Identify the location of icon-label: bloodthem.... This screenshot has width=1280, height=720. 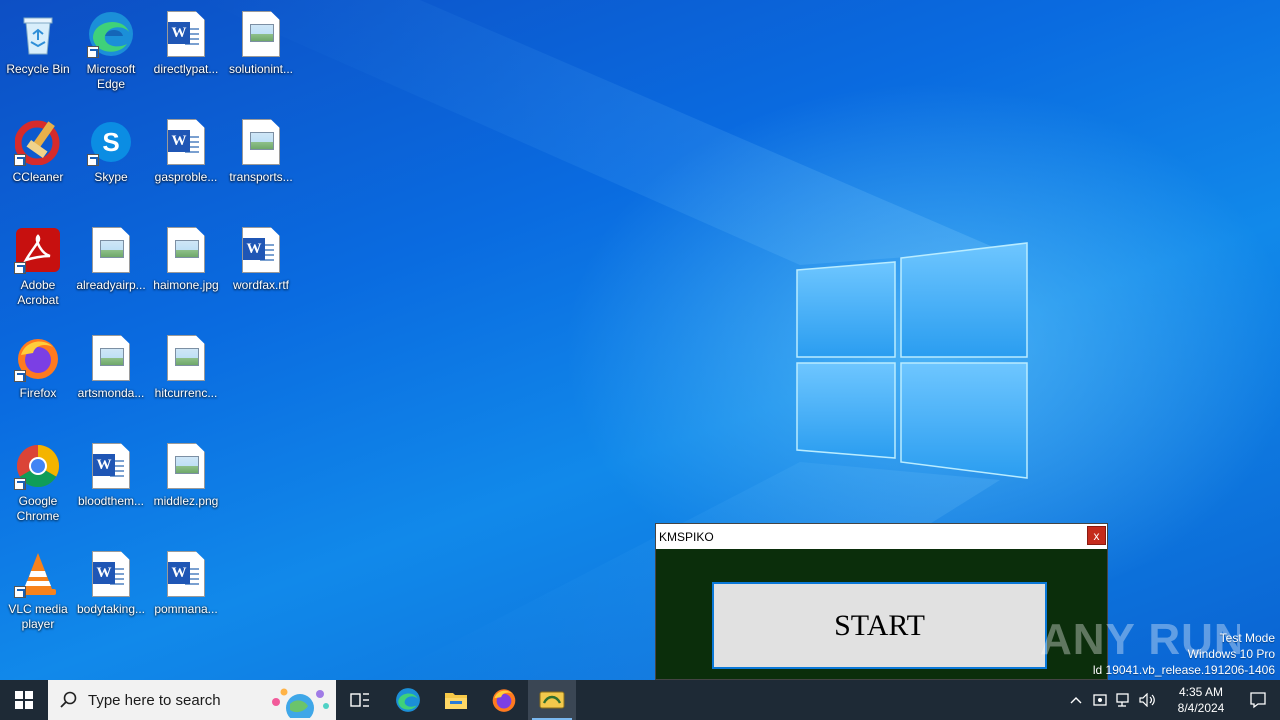
(111, 501).